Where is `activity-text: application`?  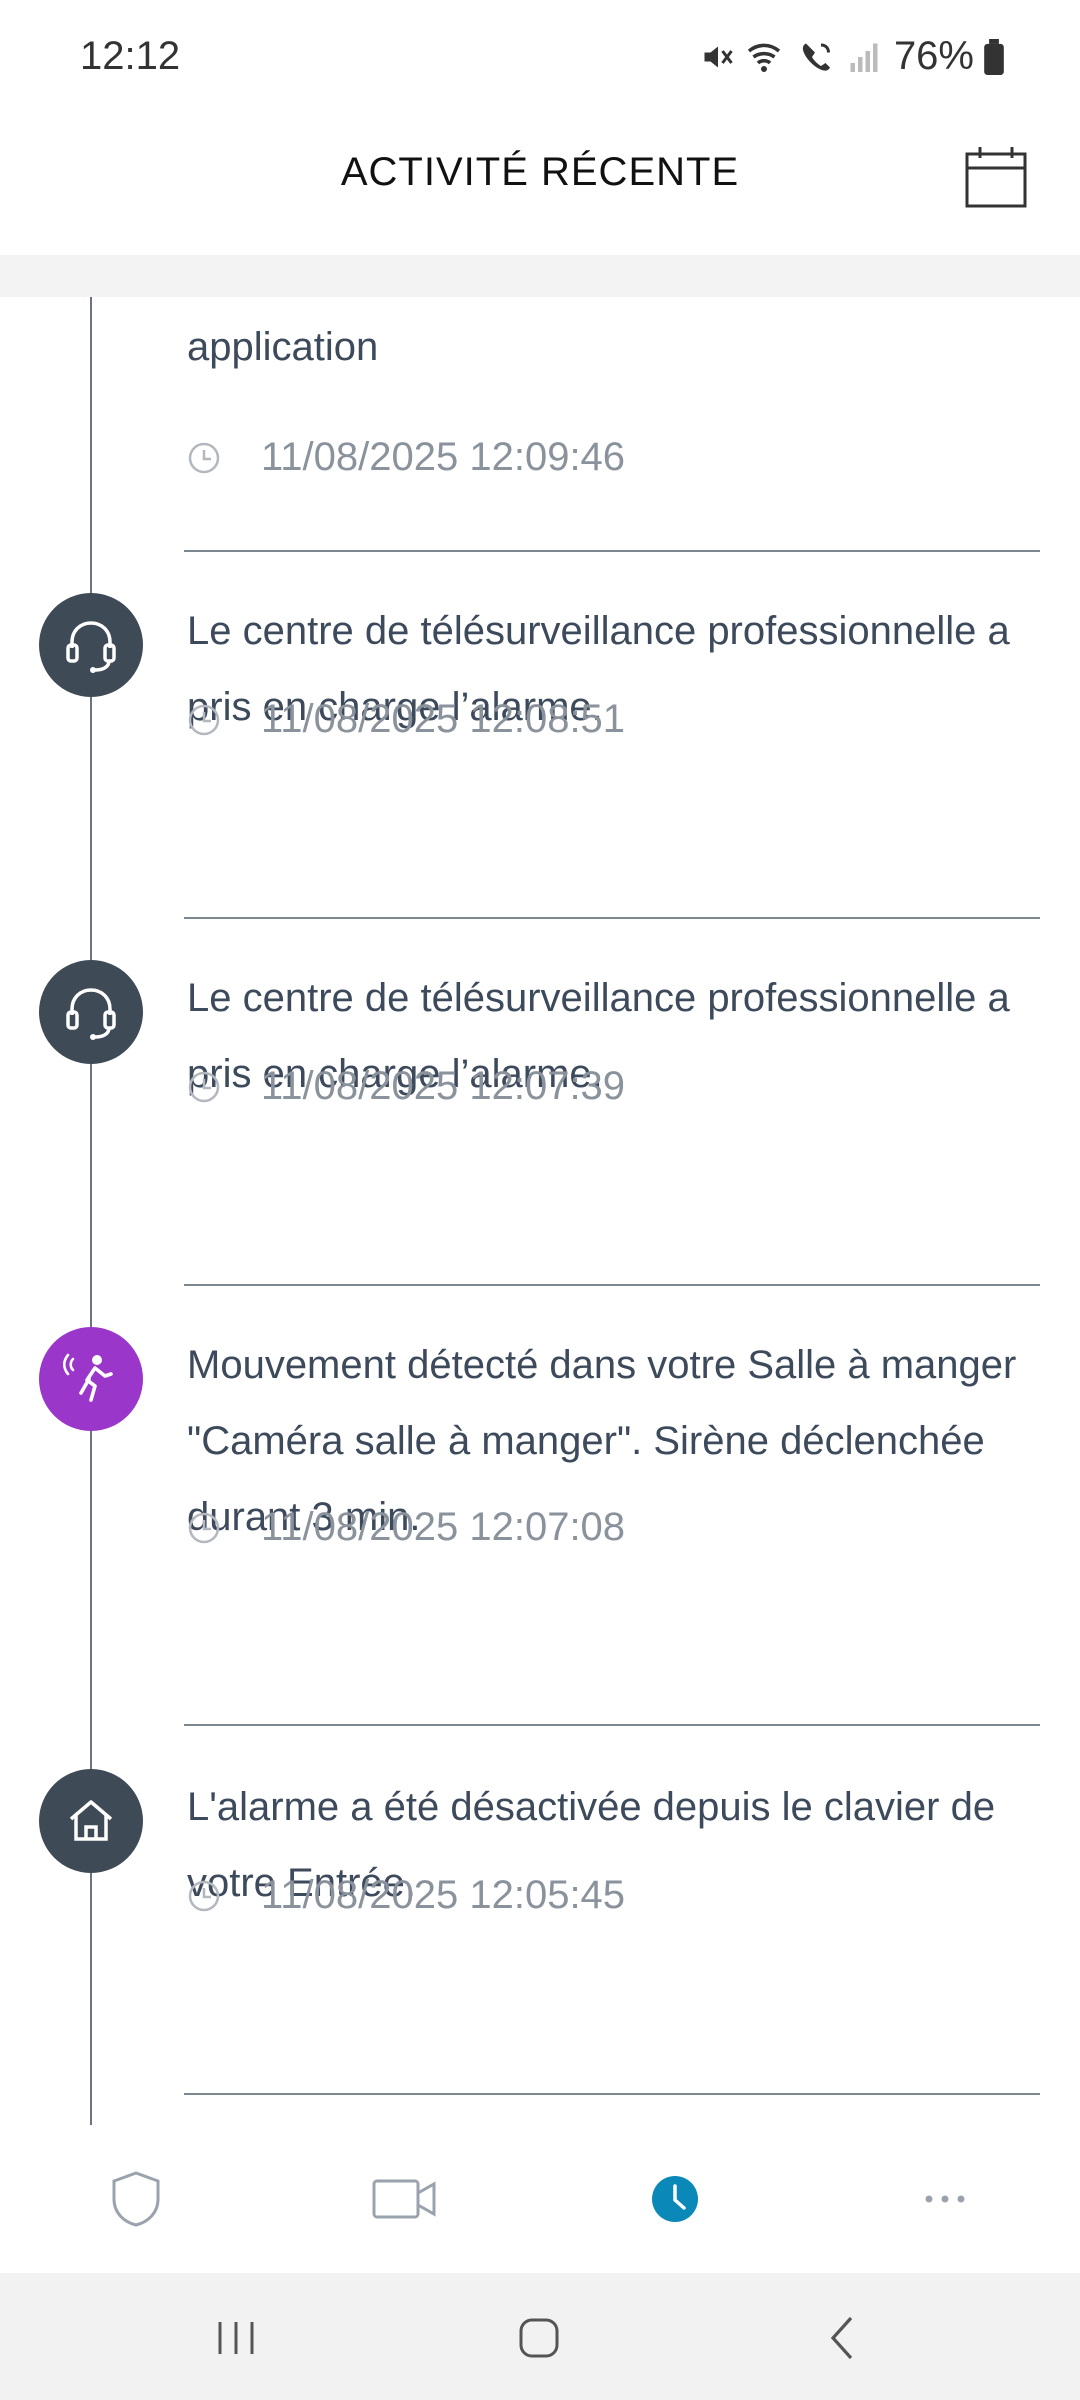
activity-text: application is located at coordinates (283, 347).